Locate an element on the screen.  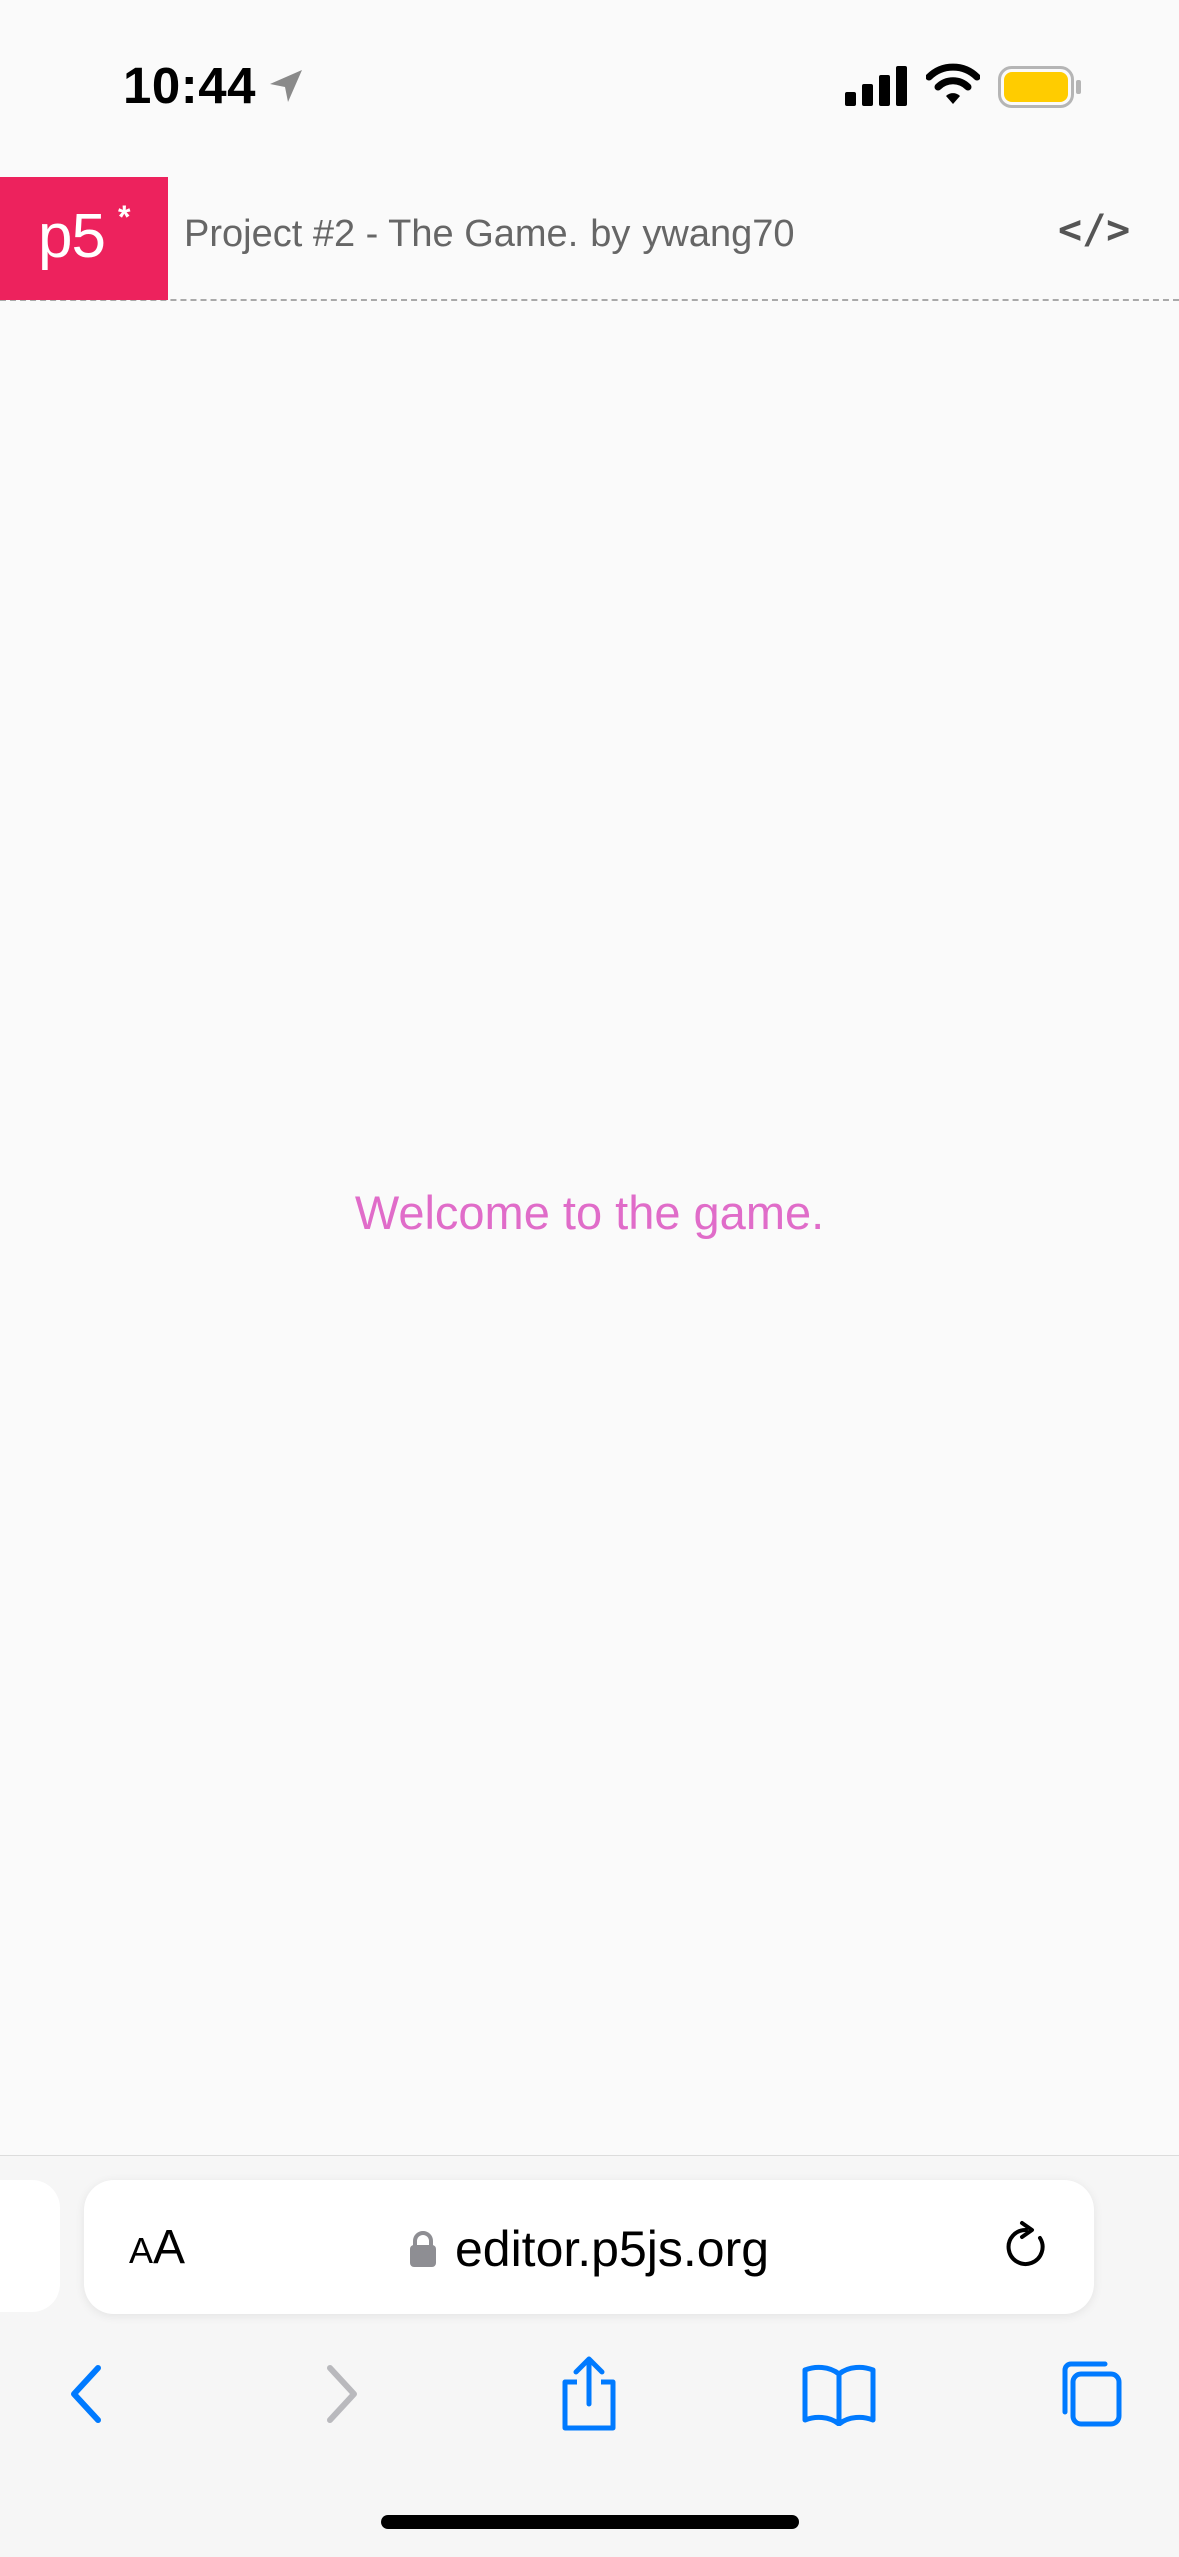
tabs-button is located at coordinates (1089, 2394).